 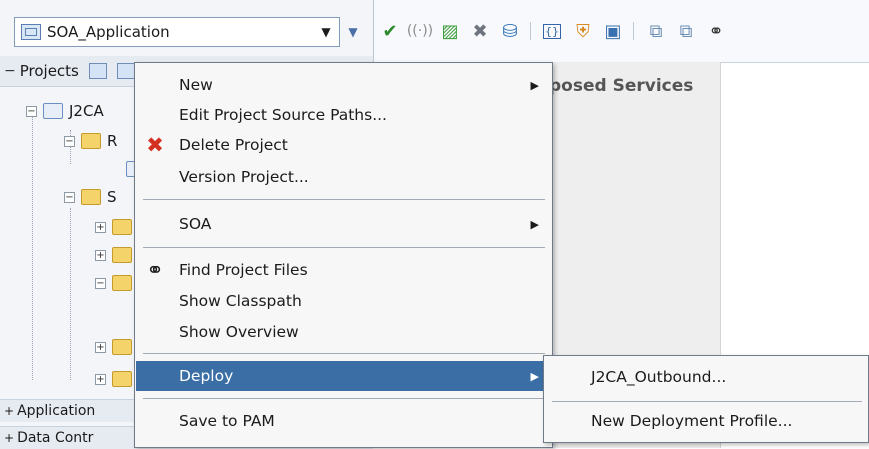 I want to click on tree-node-folder: − S, so click(x=90, y=197).